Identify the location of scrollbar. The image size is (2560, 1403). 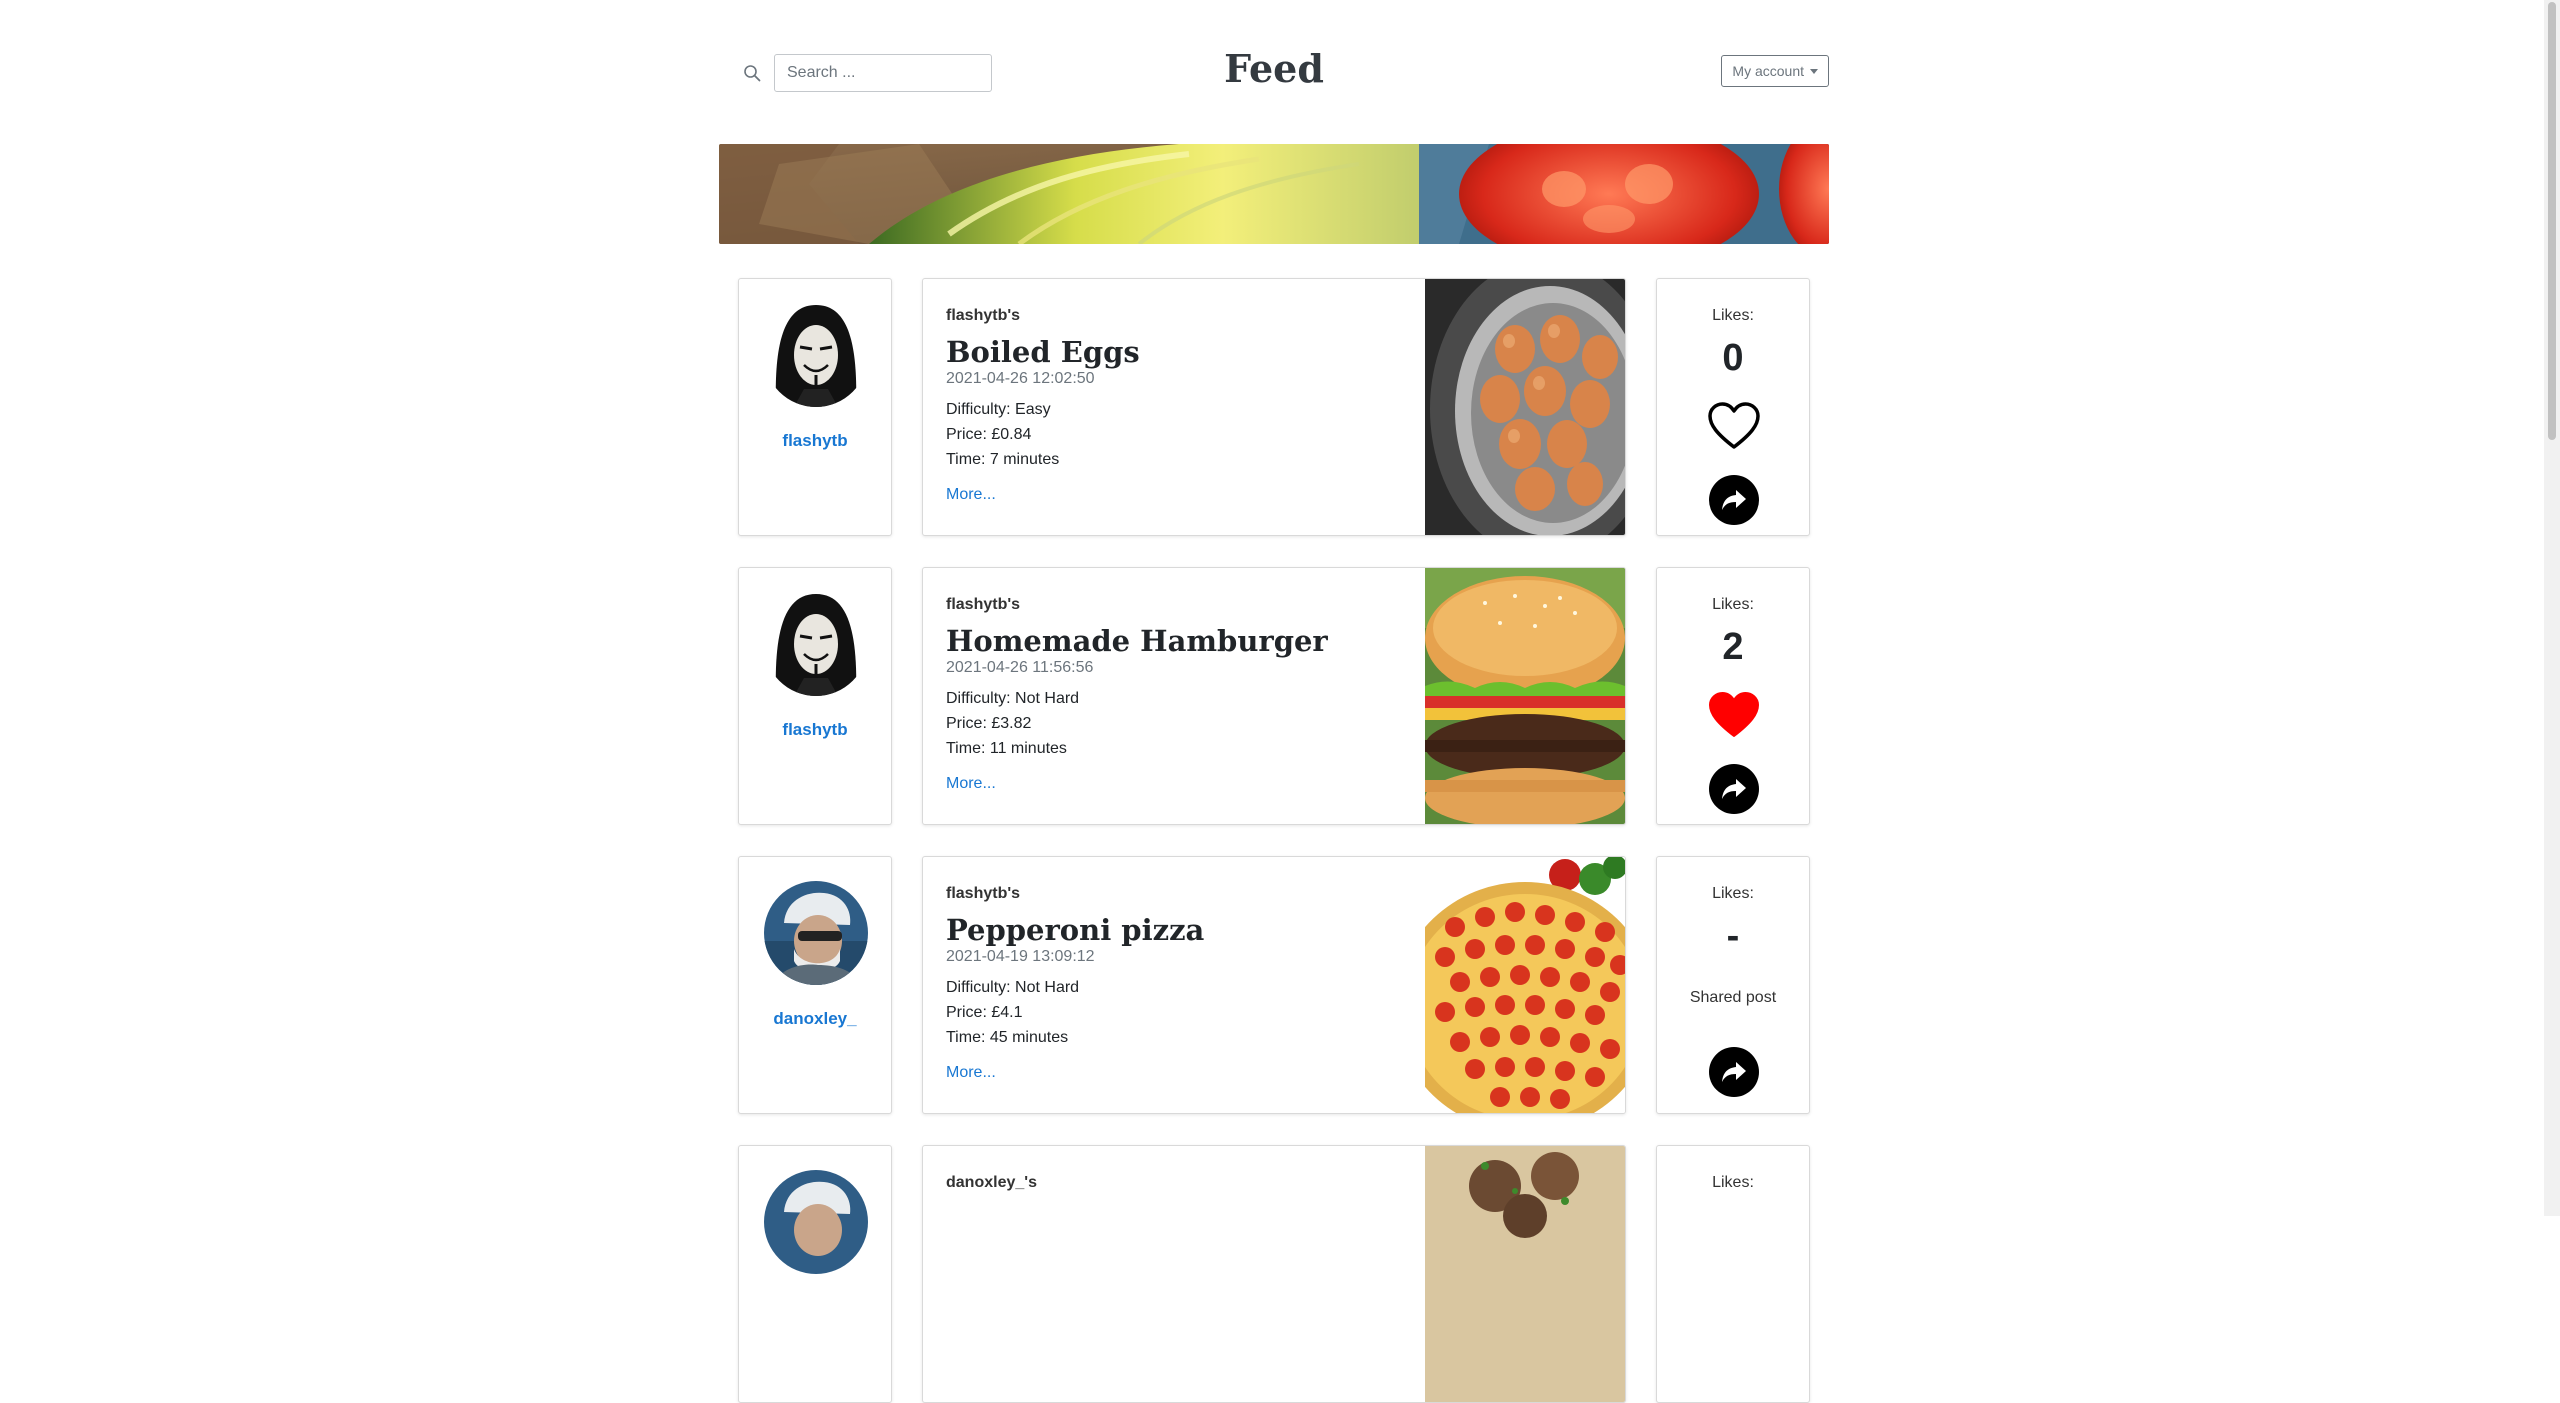
(2552, 608).